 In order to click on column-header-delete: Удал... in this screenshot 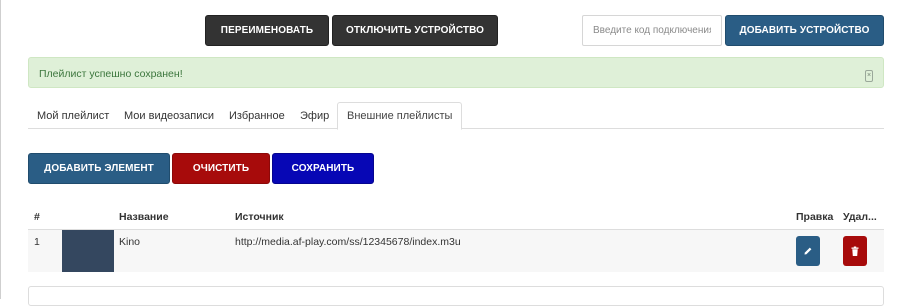, I will do `click(860, 217)`.